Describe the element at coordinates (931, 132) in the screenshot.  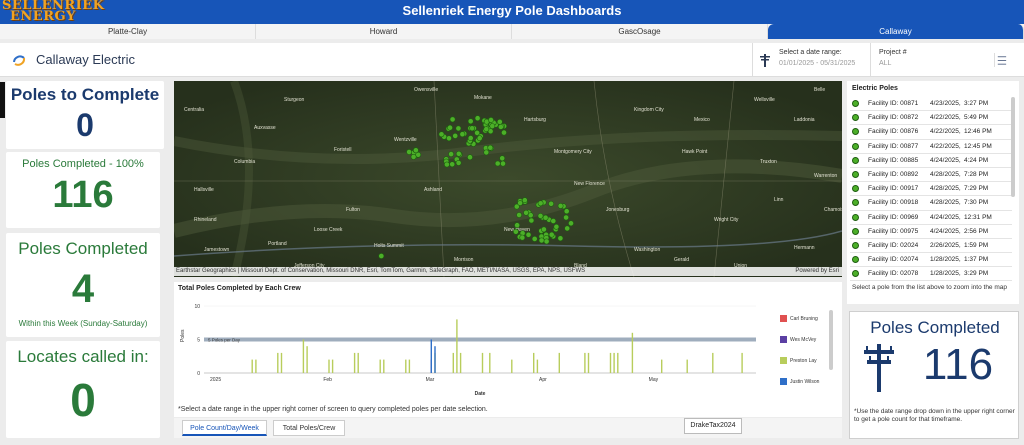
I see `pole-list-item: Facility ID: 00876 4/22/2025, 12:46 PM` at that location.